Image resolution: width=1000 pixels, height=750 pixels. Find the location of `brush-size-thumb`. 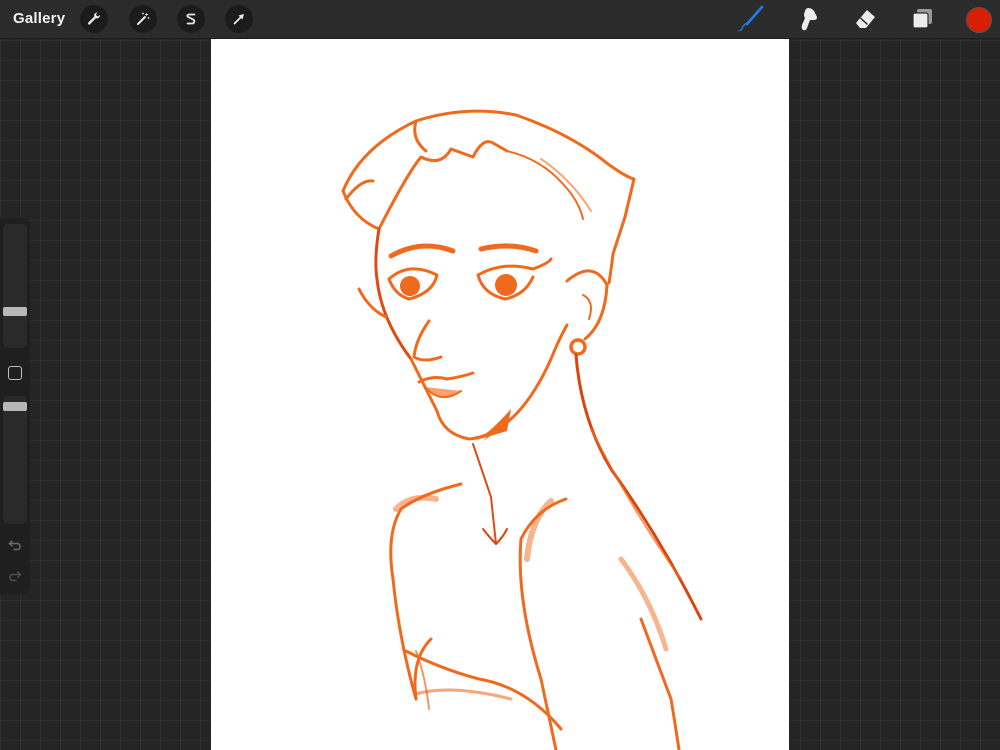

brush-size-thumb is located at coordinates (15, 311).